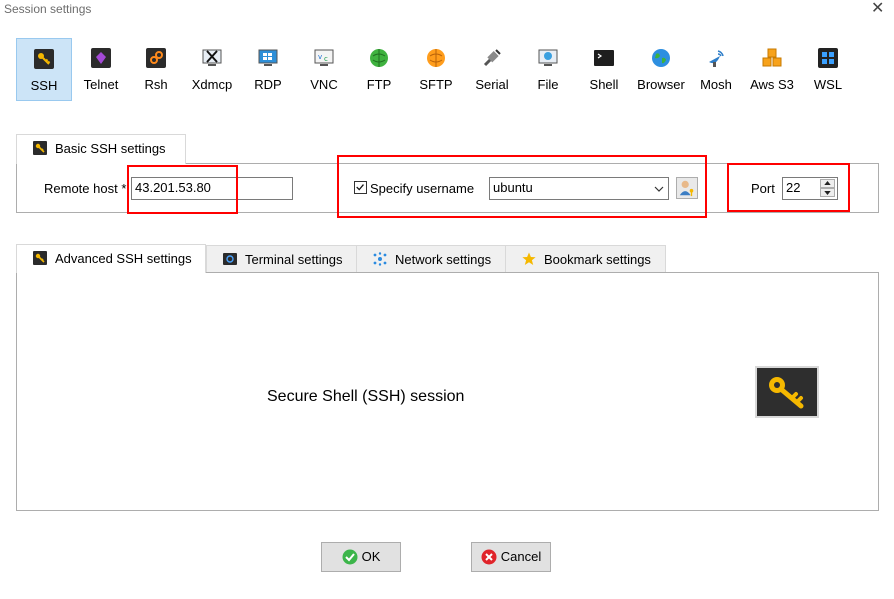 Image resolution: width=894 pixels, height=599 pixels. What do you see at coordinates (763, 188) in the screenshot?
I see `port-label: Port` at bounding box center [763, 188].